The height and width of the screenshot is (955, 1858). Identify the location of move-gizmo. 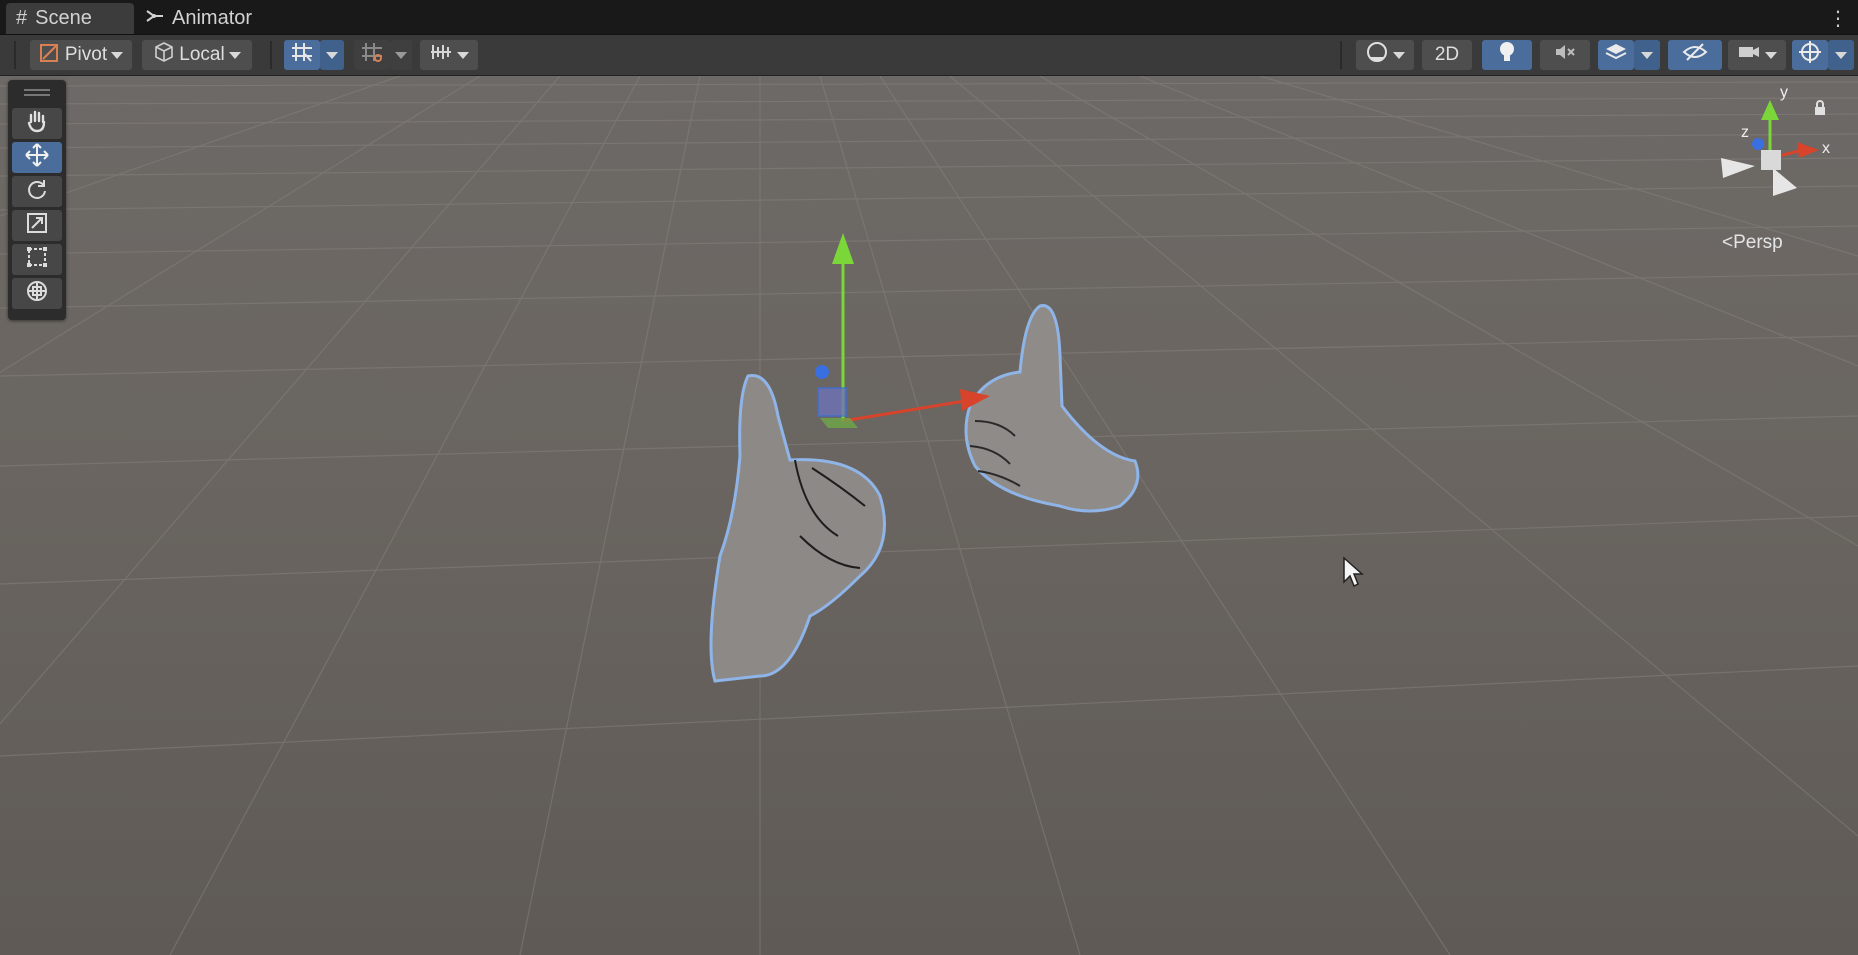
(902, 330).